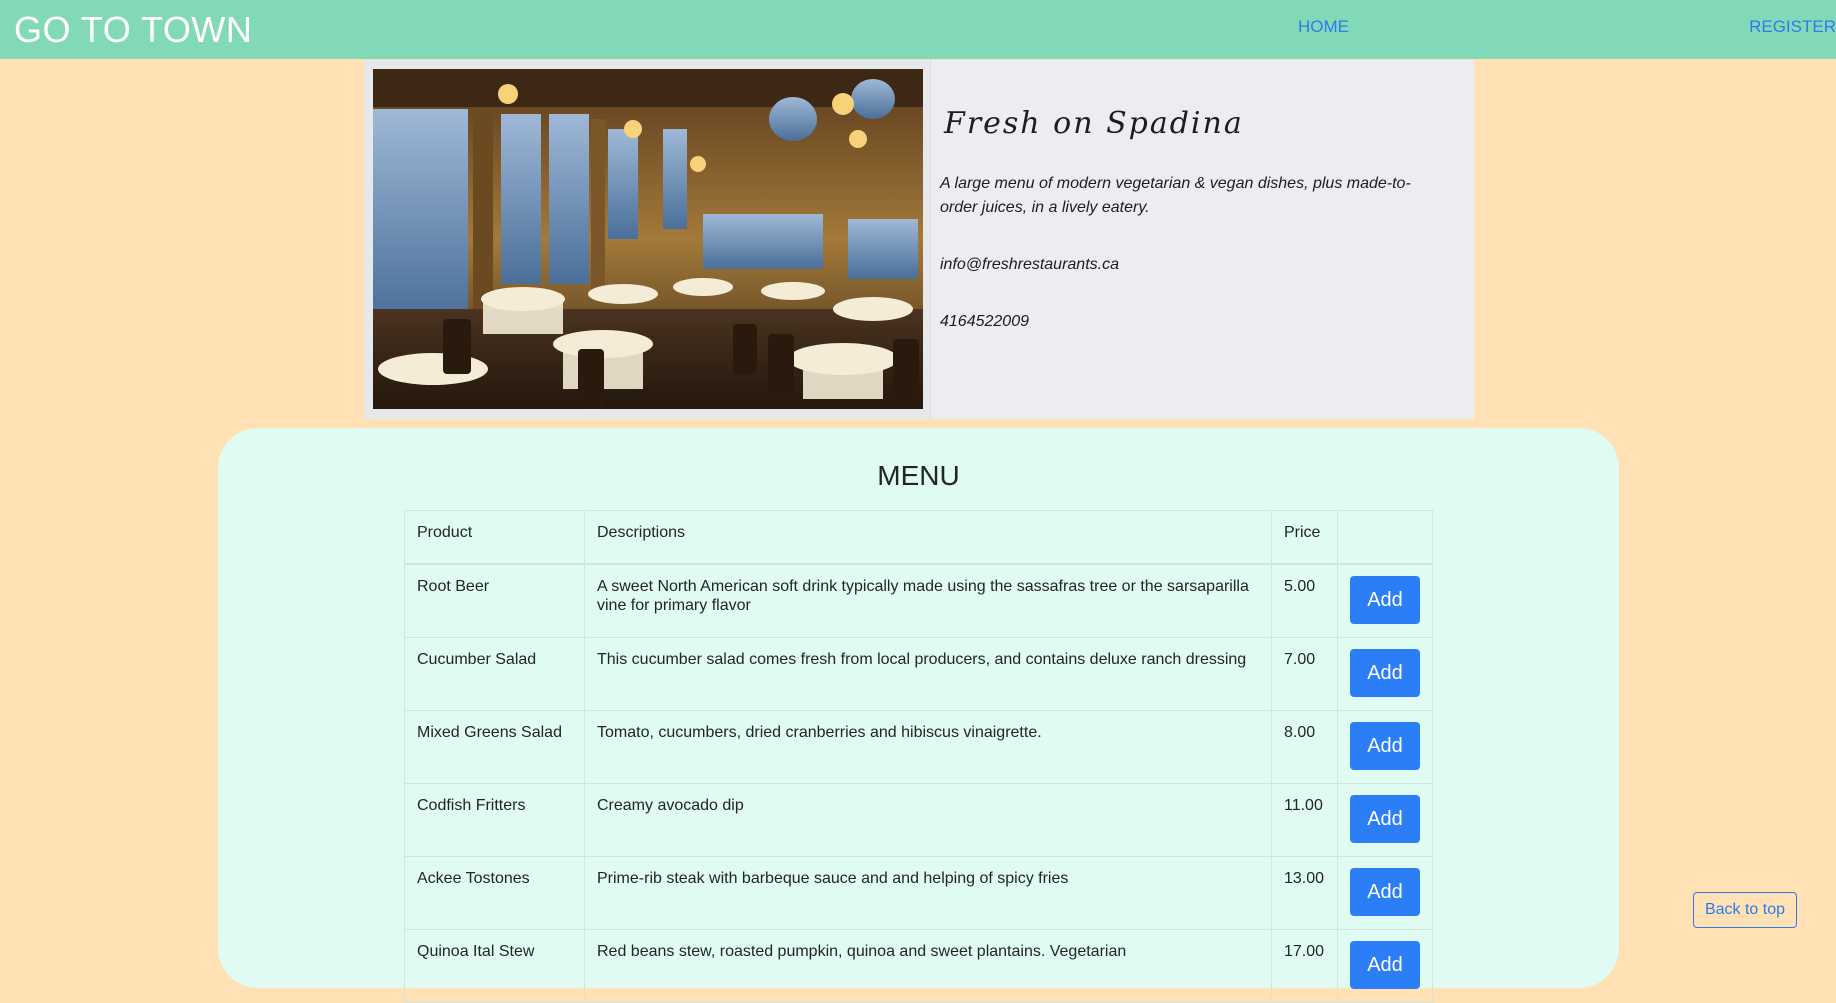 The image size is (1836, 1003). Describe the element at coordinates (1745, 910) in the screenshot. I see `back-to-top-button: Back to top` at that location.